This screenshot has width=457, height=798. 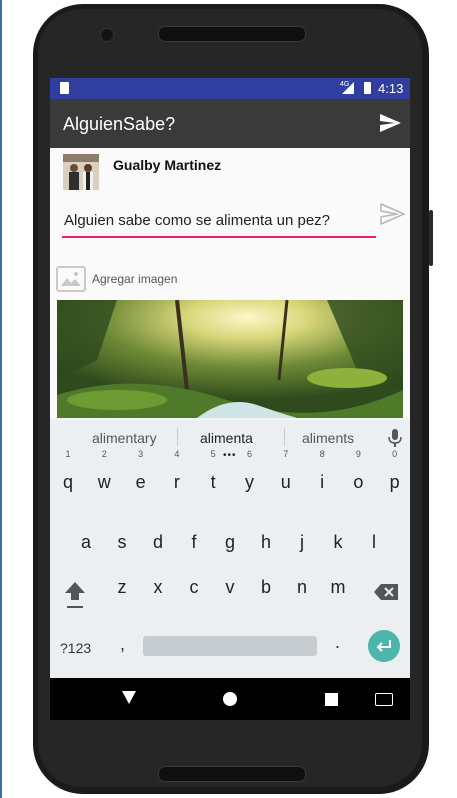 I want to click on key-v: v, so click(x=230, y=587).